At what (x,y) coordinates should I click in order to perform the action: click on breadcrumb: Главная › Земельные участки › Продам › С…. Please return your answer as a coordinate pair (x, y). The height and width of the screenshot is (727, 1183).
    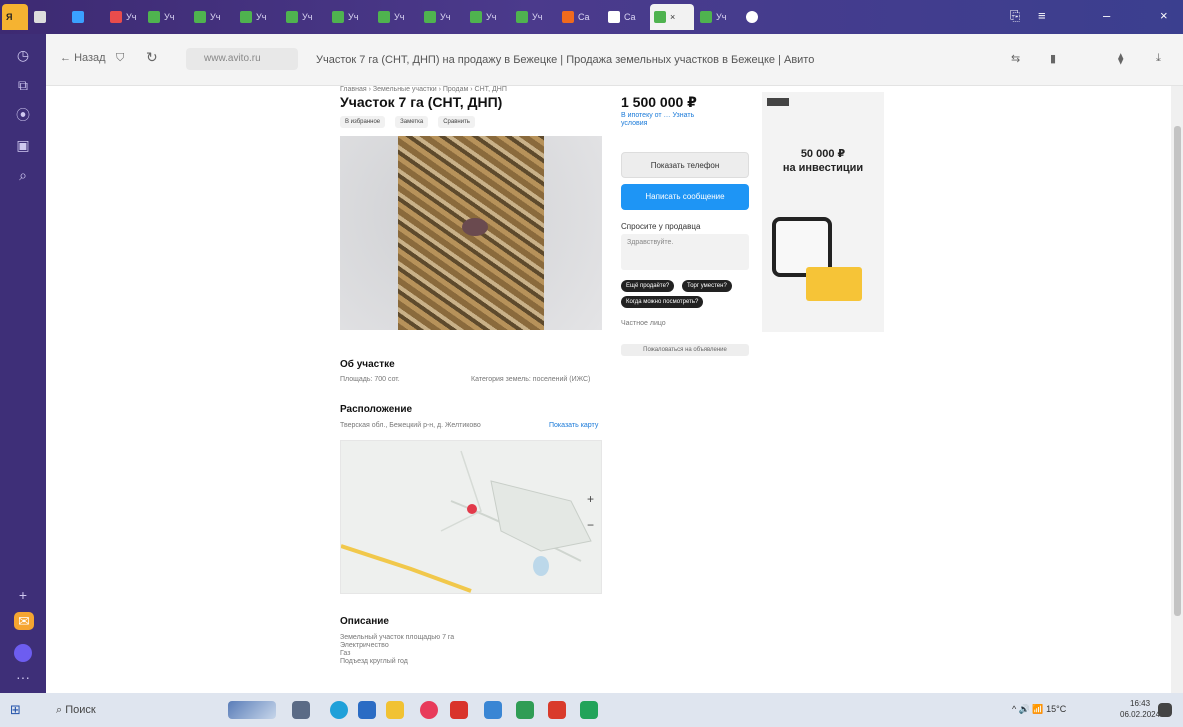
    Looking at the image, I should click on (460, 89).